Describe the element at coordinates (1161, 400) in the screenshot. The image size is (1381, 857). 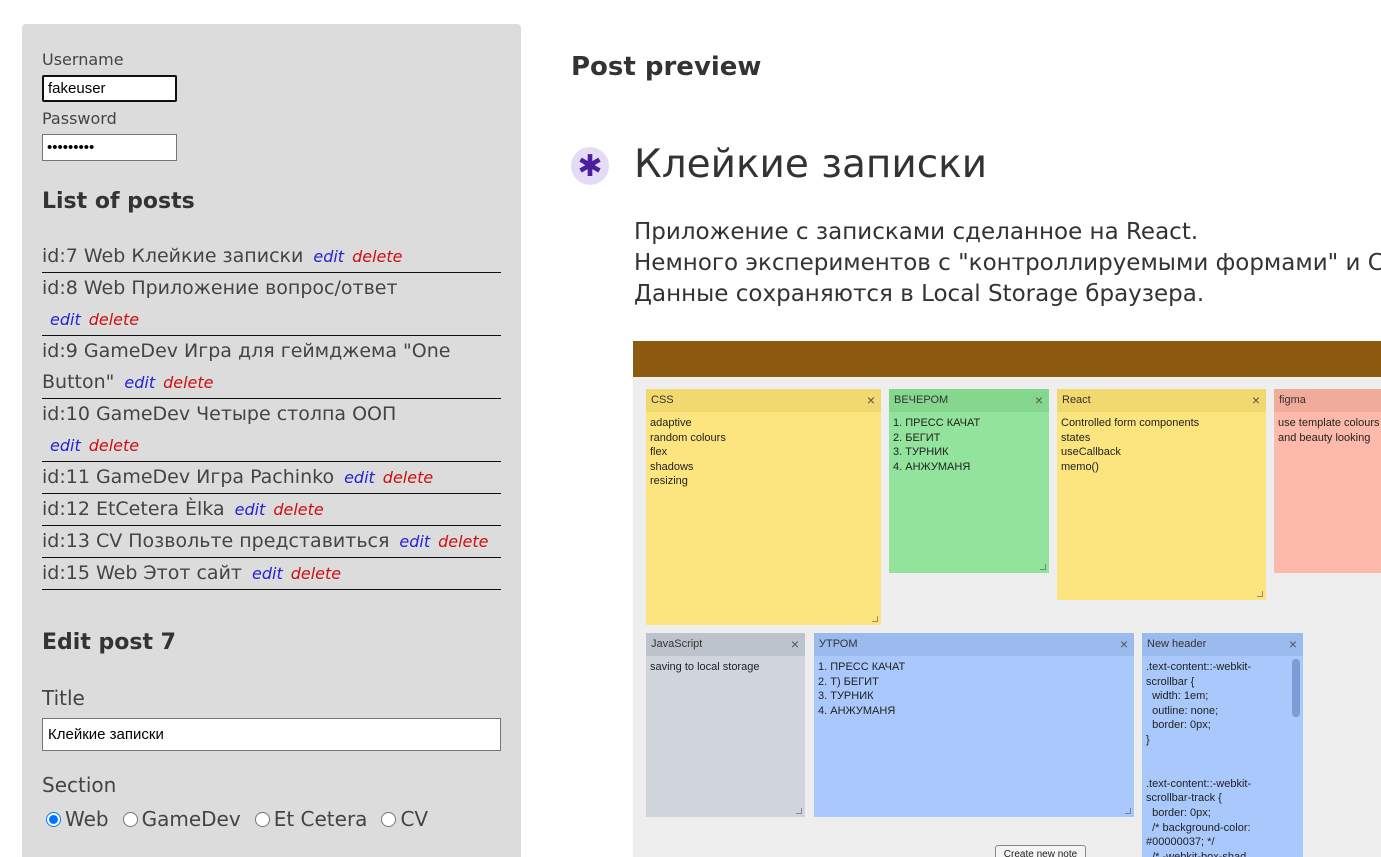
I see `note-header: React ×` at that location.